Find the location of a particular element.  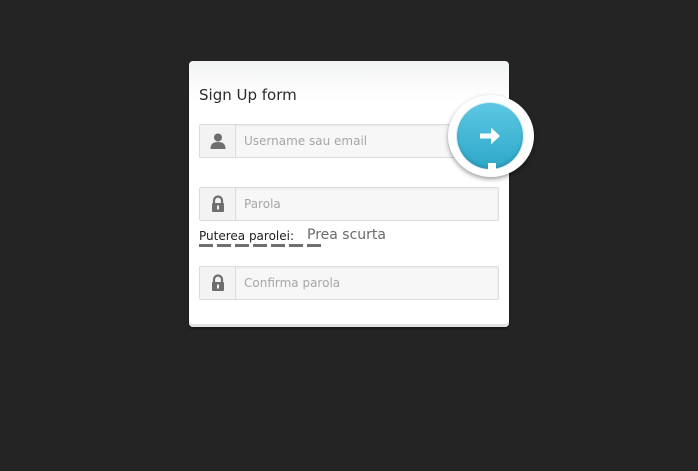

submit-button-face is located at coordinates (490, 137).